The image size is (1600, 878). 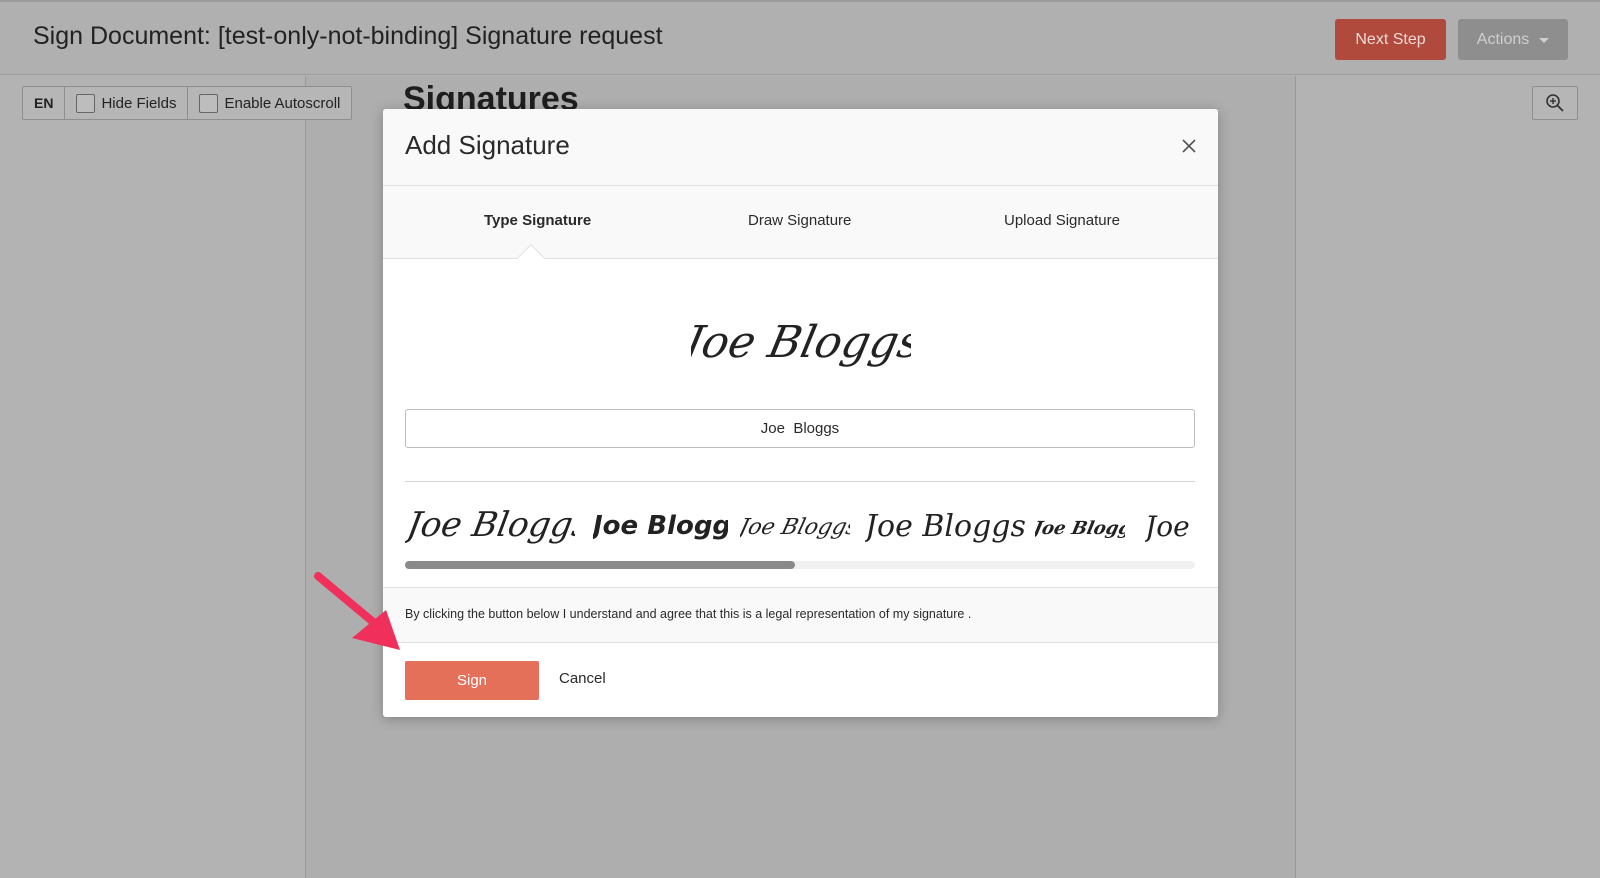 I want to click on actions-dropdown-button: Actions, so click(x=1513, y=39).